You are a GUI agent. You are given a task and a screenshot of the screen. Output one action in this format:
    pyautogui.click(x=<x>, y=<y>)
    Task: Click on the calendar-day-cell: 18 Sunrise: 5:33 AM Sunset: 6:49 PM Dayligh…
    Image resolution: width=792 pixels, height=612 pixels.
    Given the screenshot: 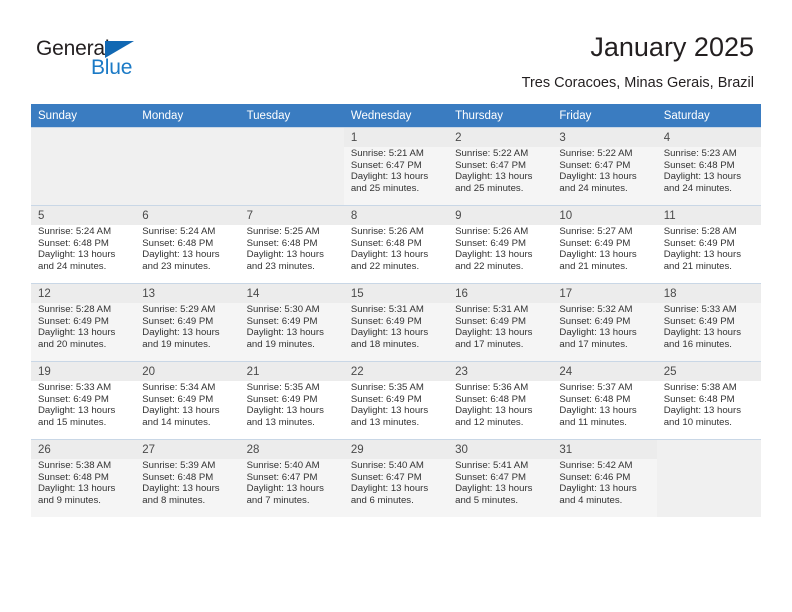 What is the action you would take?
    pyautogui.click(x=708, y=322)
    